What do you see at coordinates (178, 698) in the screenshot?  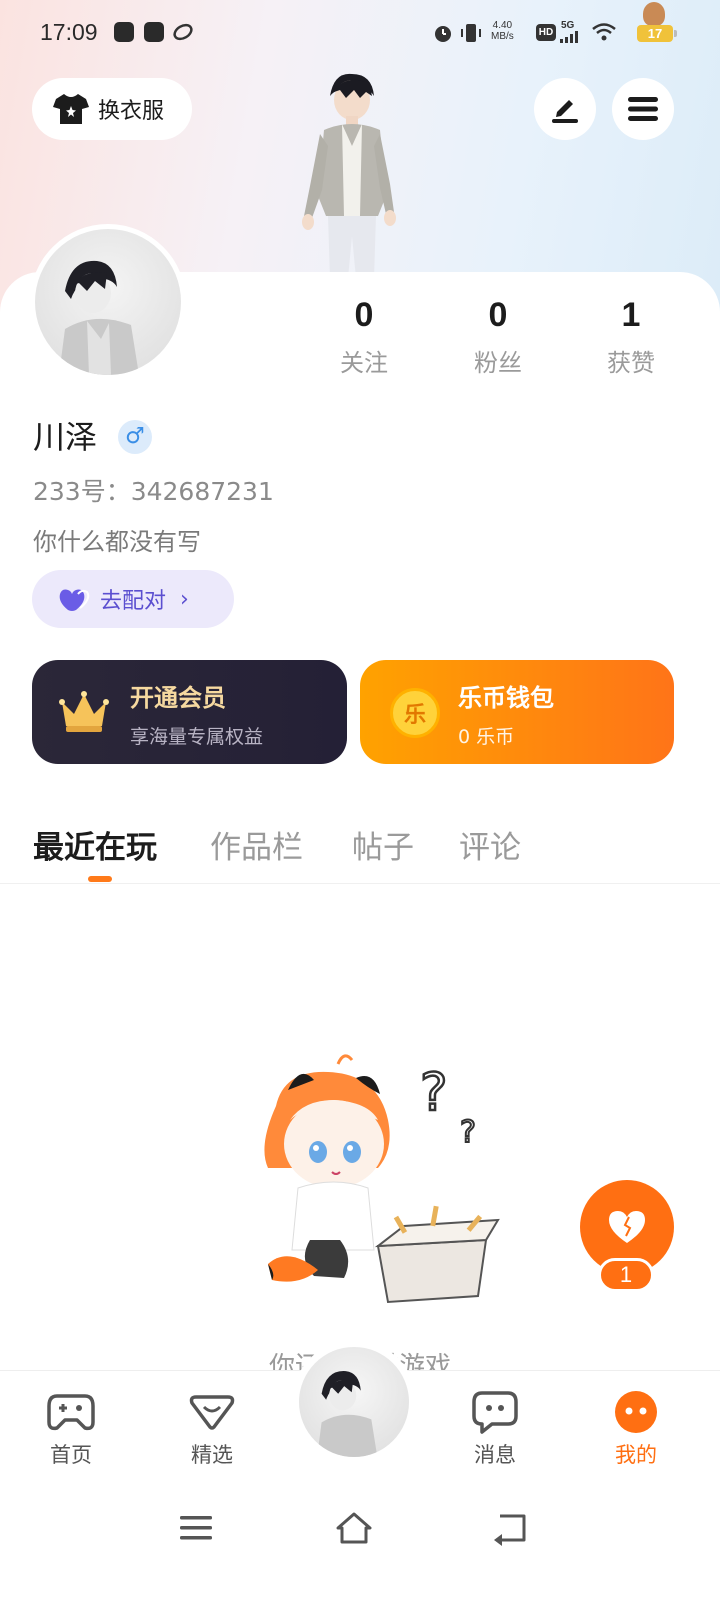 I see `vip-title: 开通会员` at bounding box center [178, 698].